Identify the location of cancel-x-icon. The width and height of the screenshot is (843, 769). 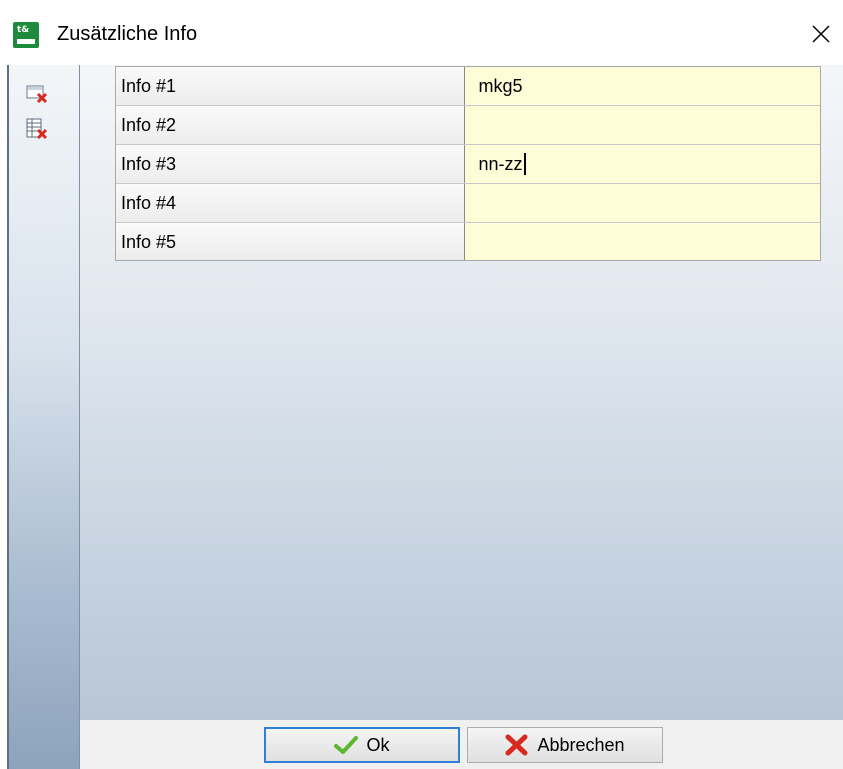
(516, 745).